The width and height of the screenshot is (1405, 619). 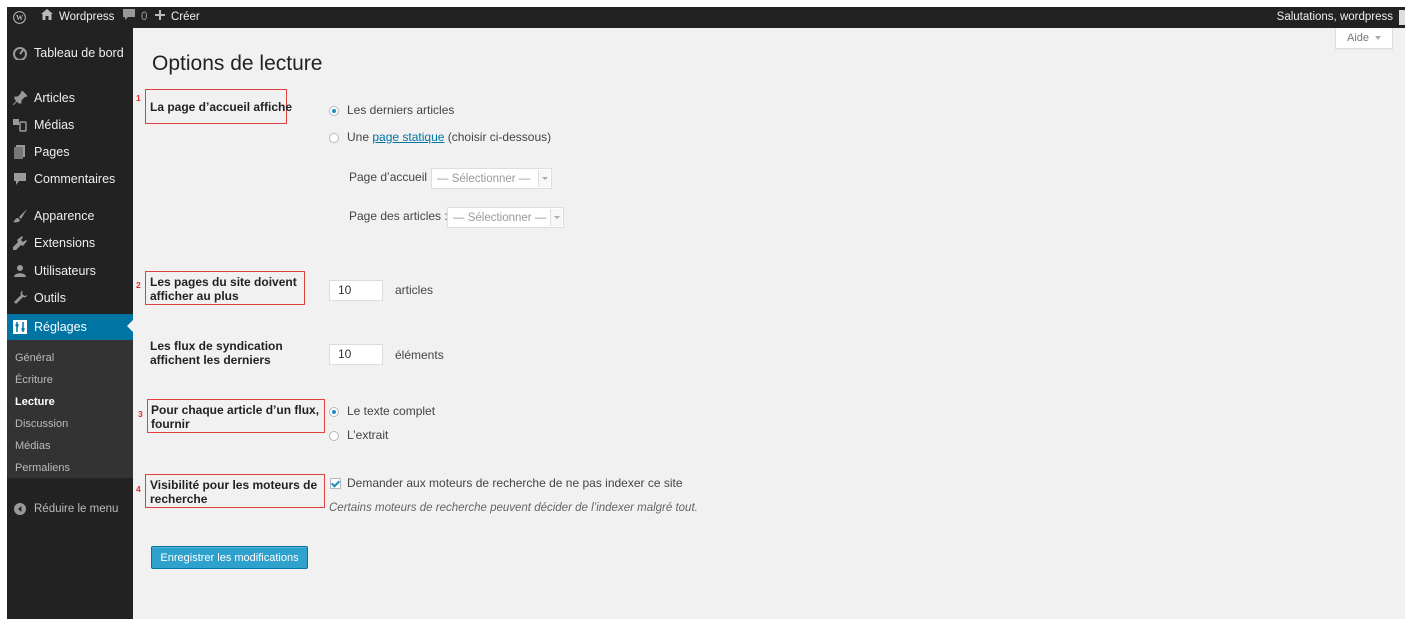 What do you see at coordinates (20, 509) in the screenshot?
I see `collapse-arrow-icon` at bounding box center [20, 509].